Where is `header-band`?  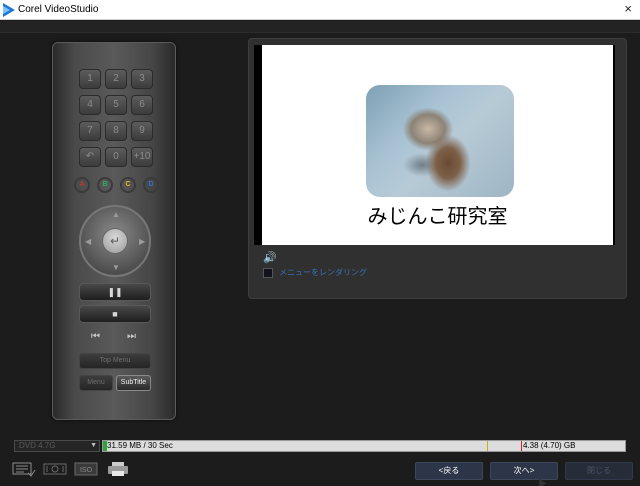
header-band is located at coordinates (320, 27).